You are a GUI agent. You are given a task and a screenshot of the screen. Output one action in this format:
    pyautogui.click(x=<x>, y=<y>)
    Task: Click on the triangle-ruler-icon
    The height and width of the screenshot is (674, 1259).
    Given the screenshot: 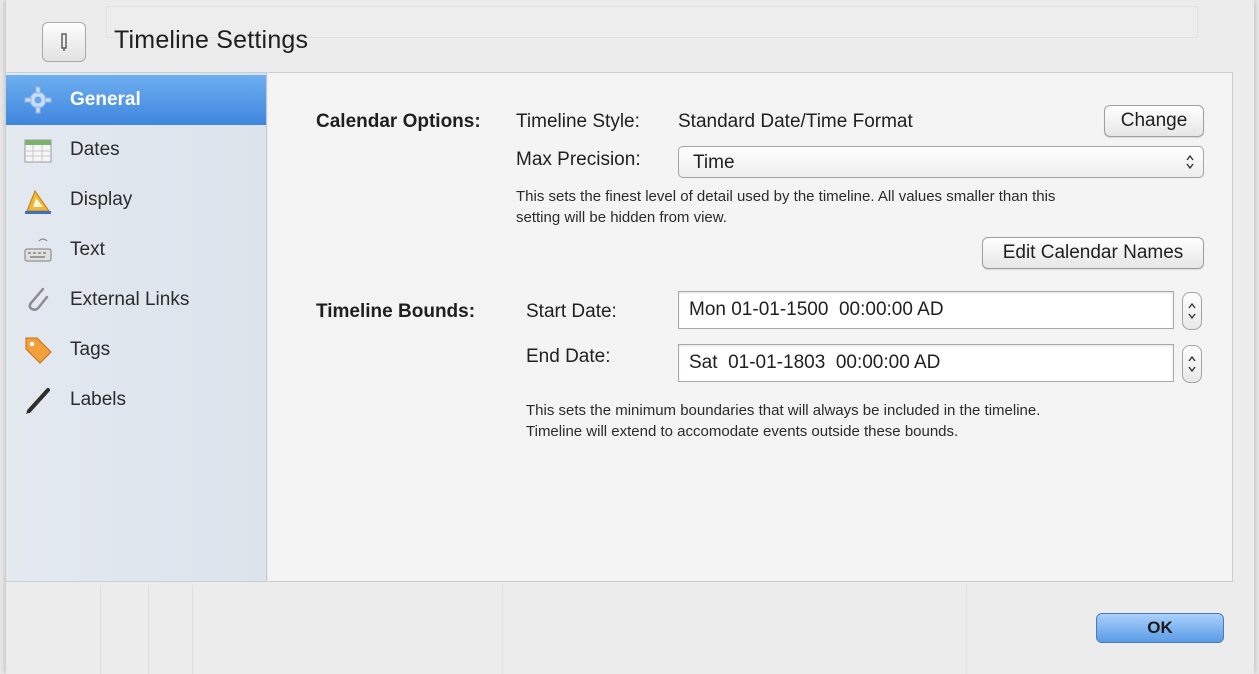 What is the action you would take?
    pyautogui.click(x=38, y=200)
    